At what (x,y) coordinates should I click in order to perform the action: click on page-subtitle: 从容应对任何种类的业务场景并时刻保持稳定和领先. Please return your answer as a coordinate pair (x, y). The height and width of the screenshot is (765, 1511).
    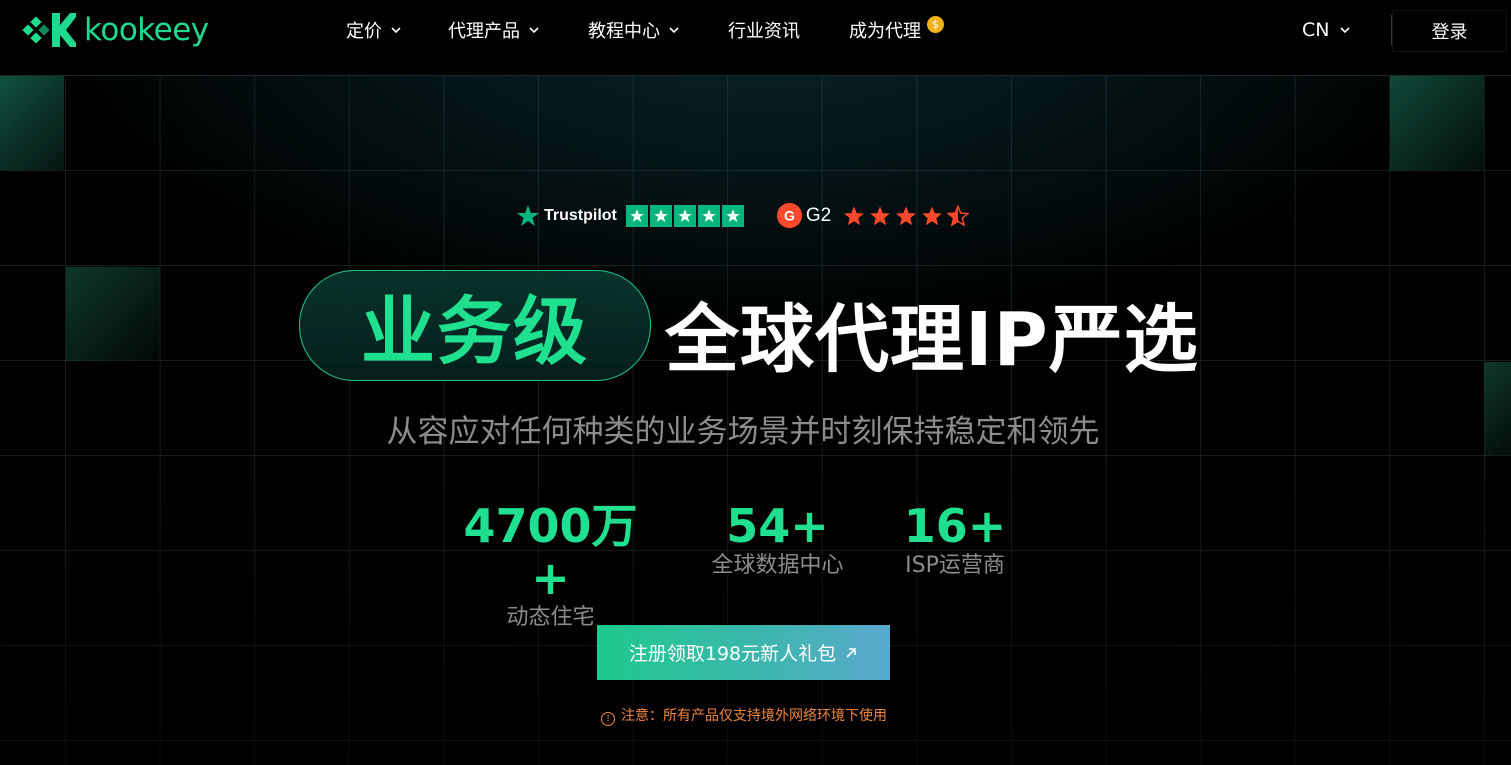
    Looking at the image, I should click on (743, 432).